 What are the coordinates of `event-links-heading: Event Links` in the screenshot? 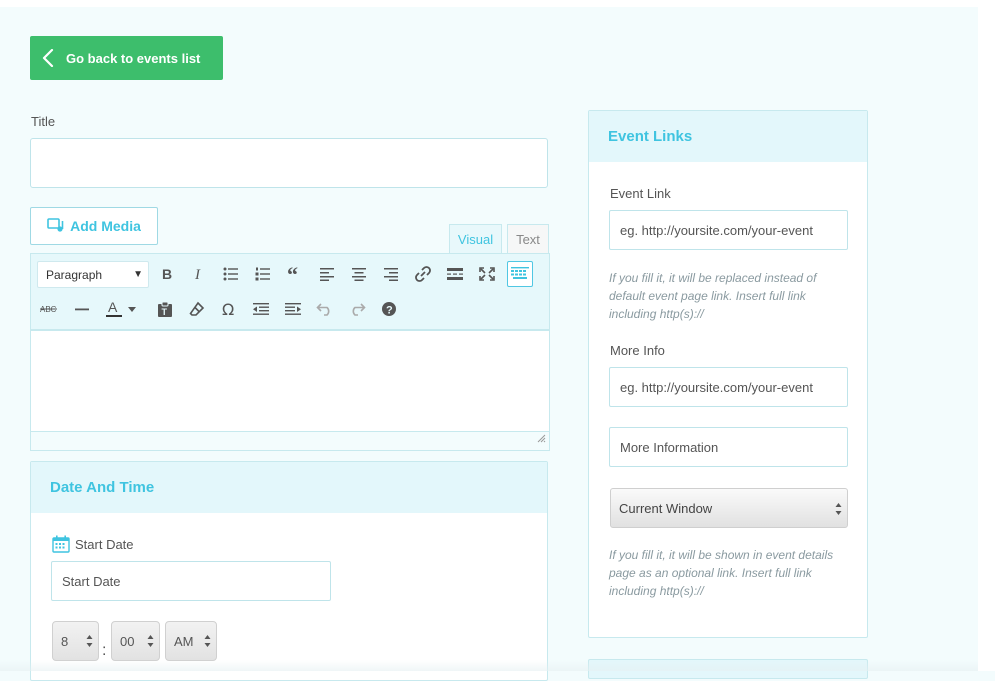 It's located at (728, 136).